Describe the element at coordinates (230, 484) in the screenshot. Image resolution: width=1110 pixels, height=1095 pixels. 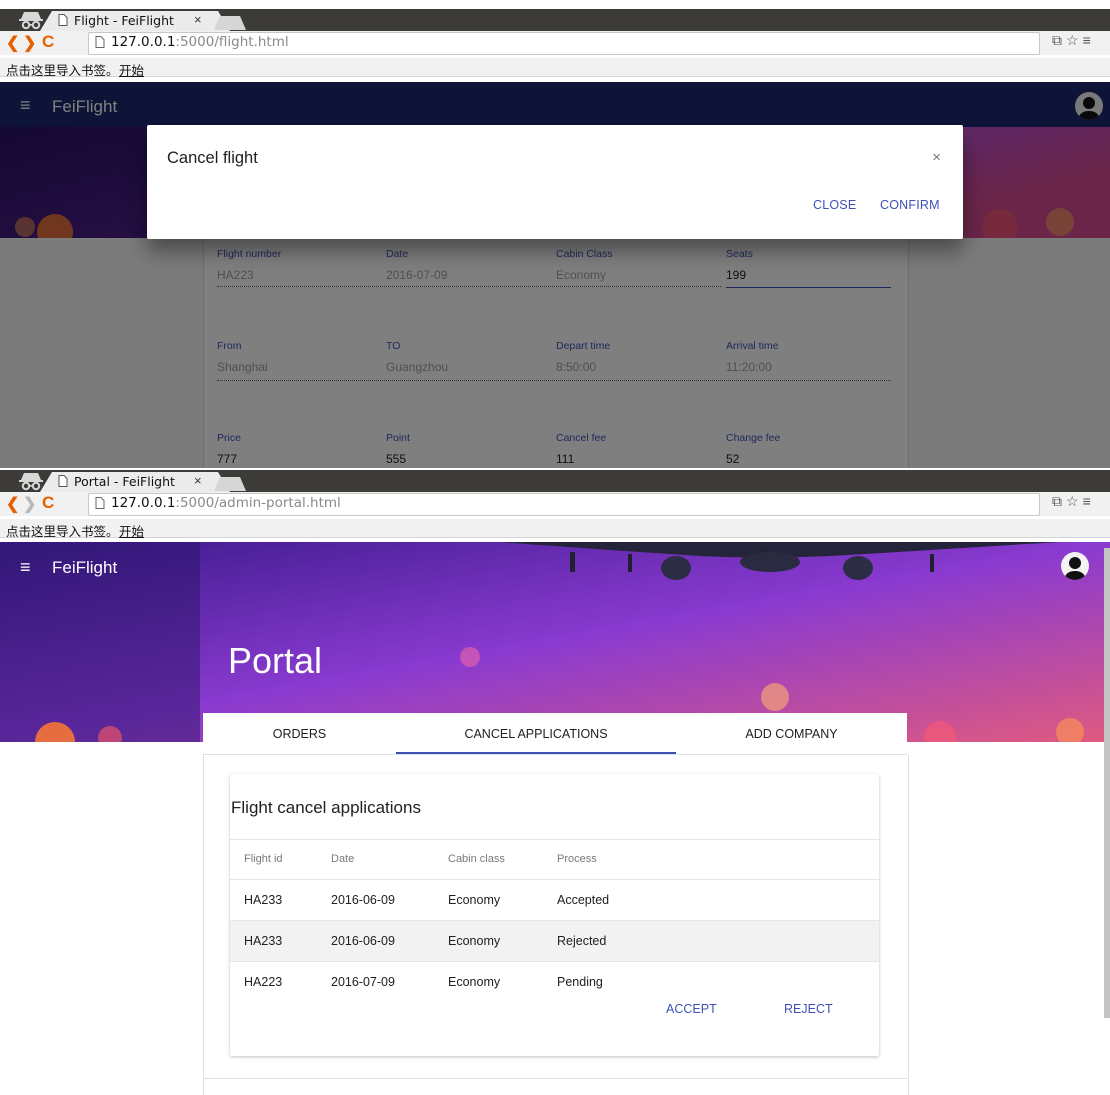
I see `window2-new-tab-button` at that location.